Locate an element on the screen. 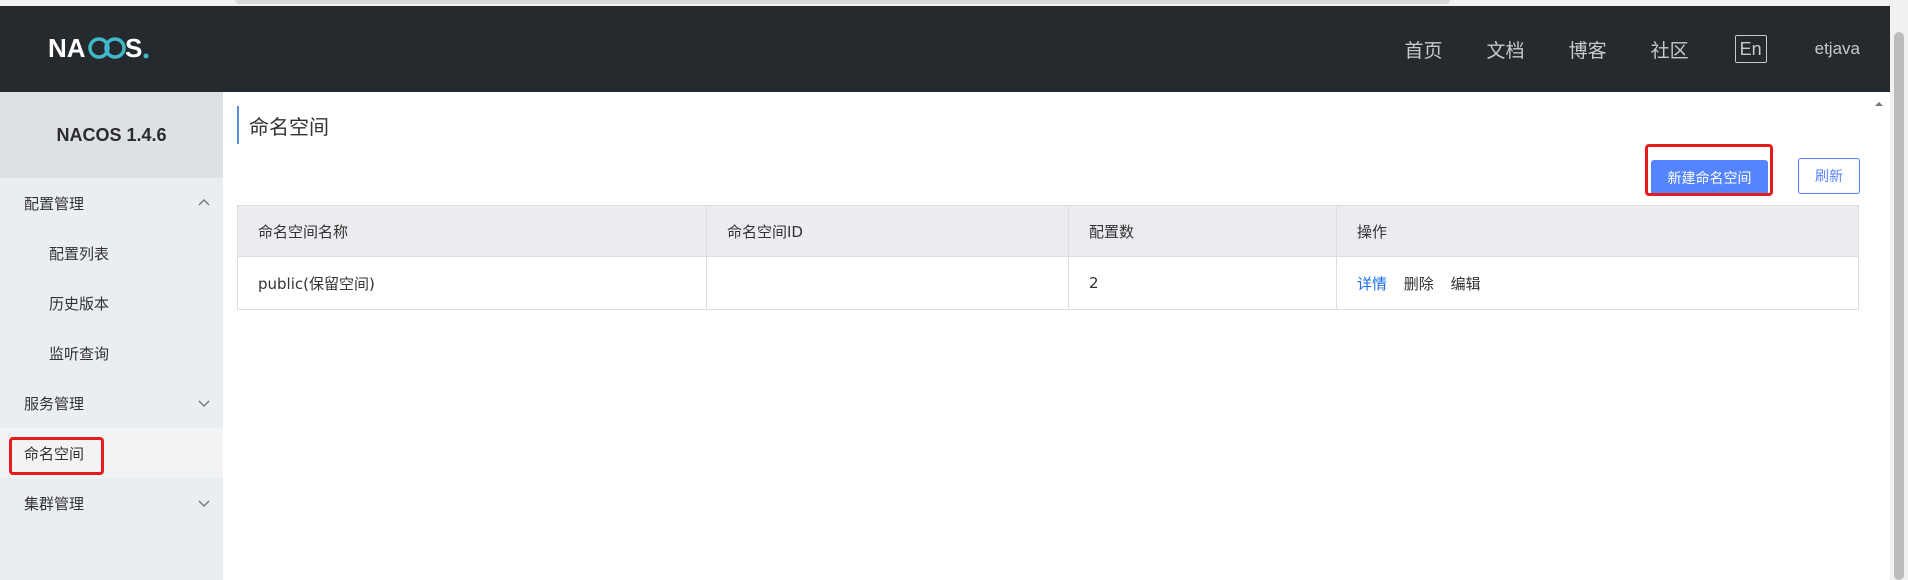 The width and height of the screenshot is (1908, 580). highlight-box-namespace is located at coordinates (56, 456).